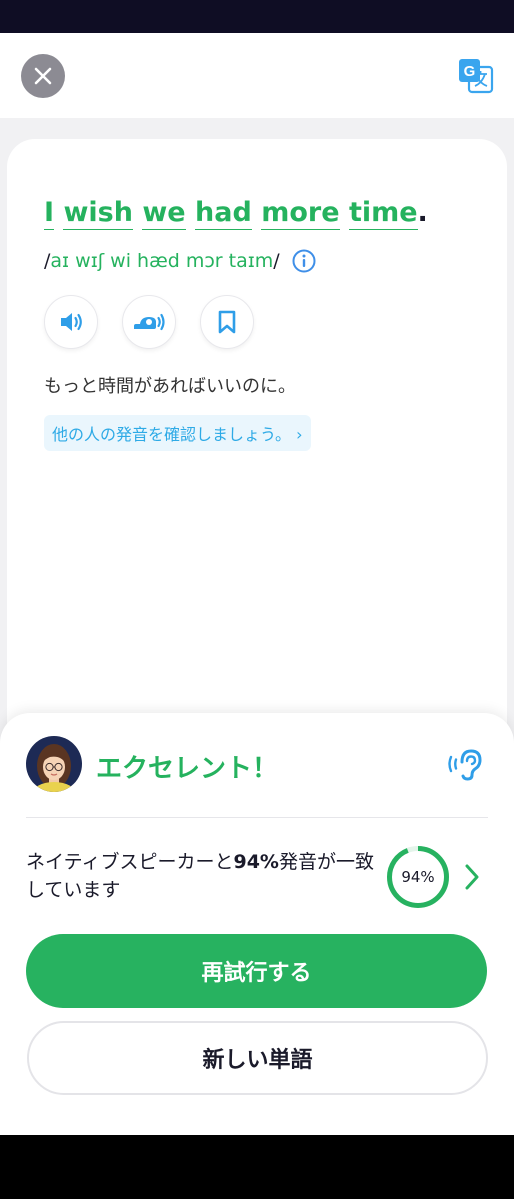  I want to click on slow-speaker-icon, so click(149, 322).